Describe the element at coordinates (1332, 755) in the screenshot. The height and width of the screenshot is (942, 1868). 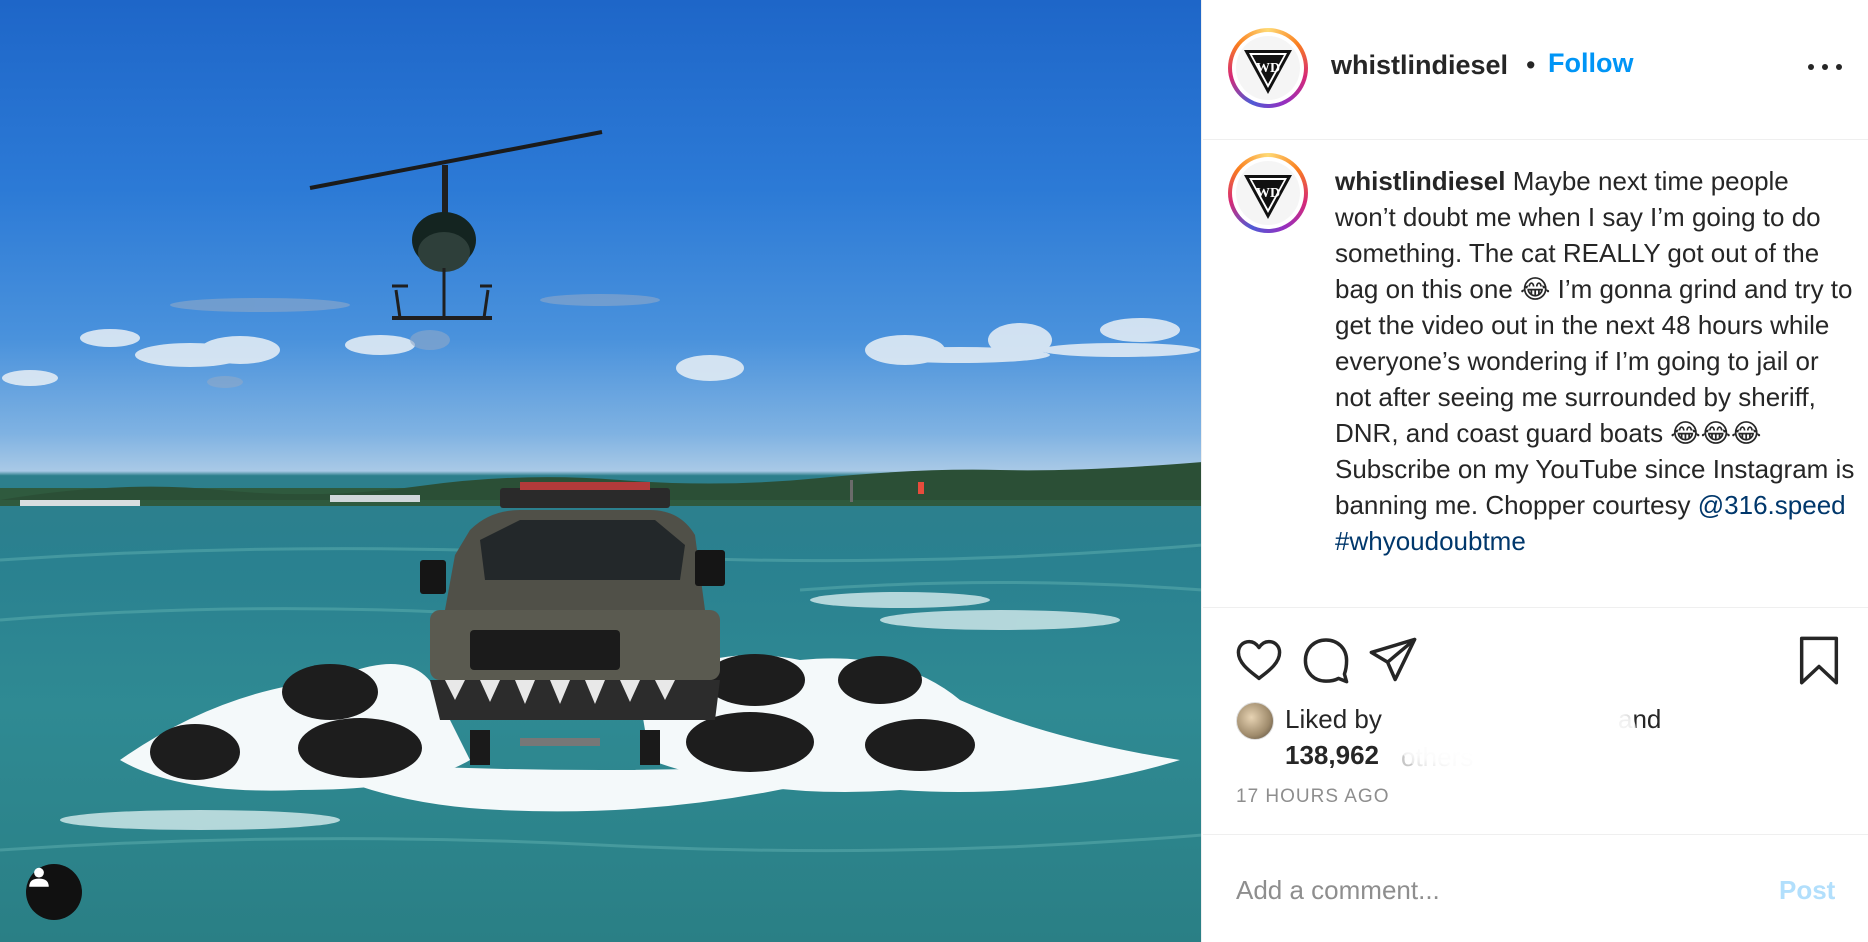
I see `like-count: 138,962` at that location.